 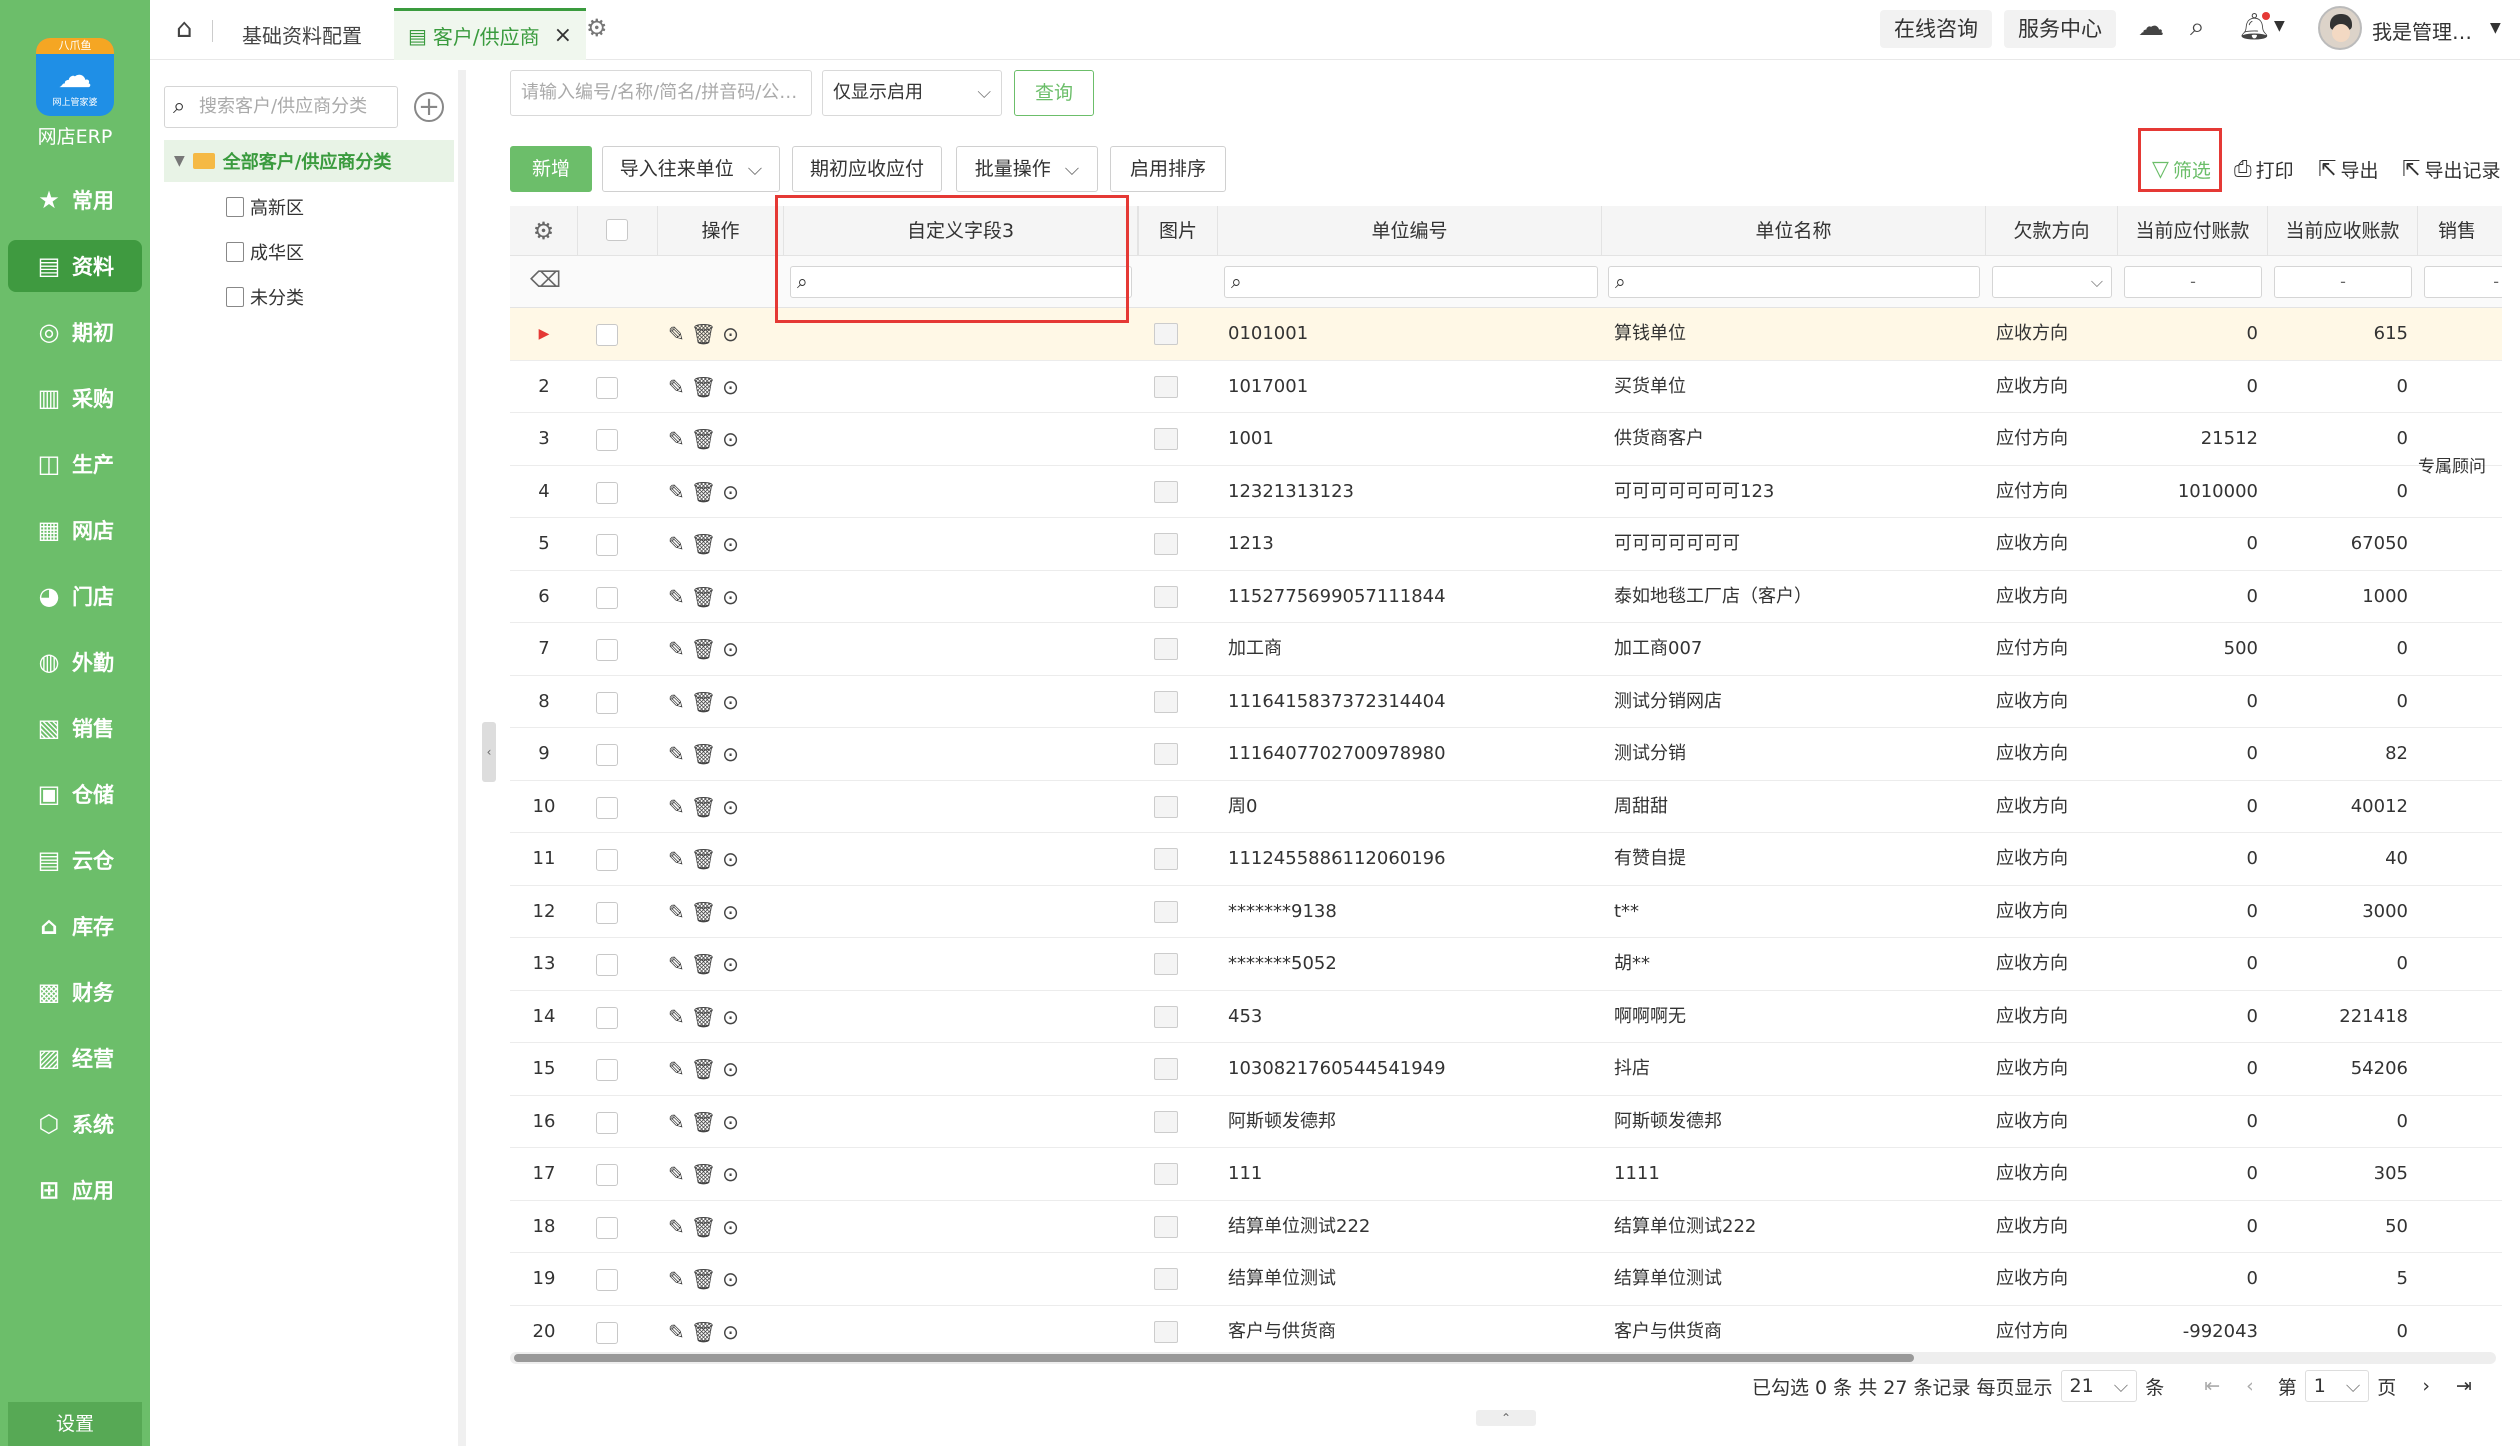 What do you see at coordinates (1506, 754) in the screenshot?
I see `table-row: 9 ✎🗑︎⊙ 1116407702700978980 测试分销 应收方向 0 82` at bounding box center [1506, 754].